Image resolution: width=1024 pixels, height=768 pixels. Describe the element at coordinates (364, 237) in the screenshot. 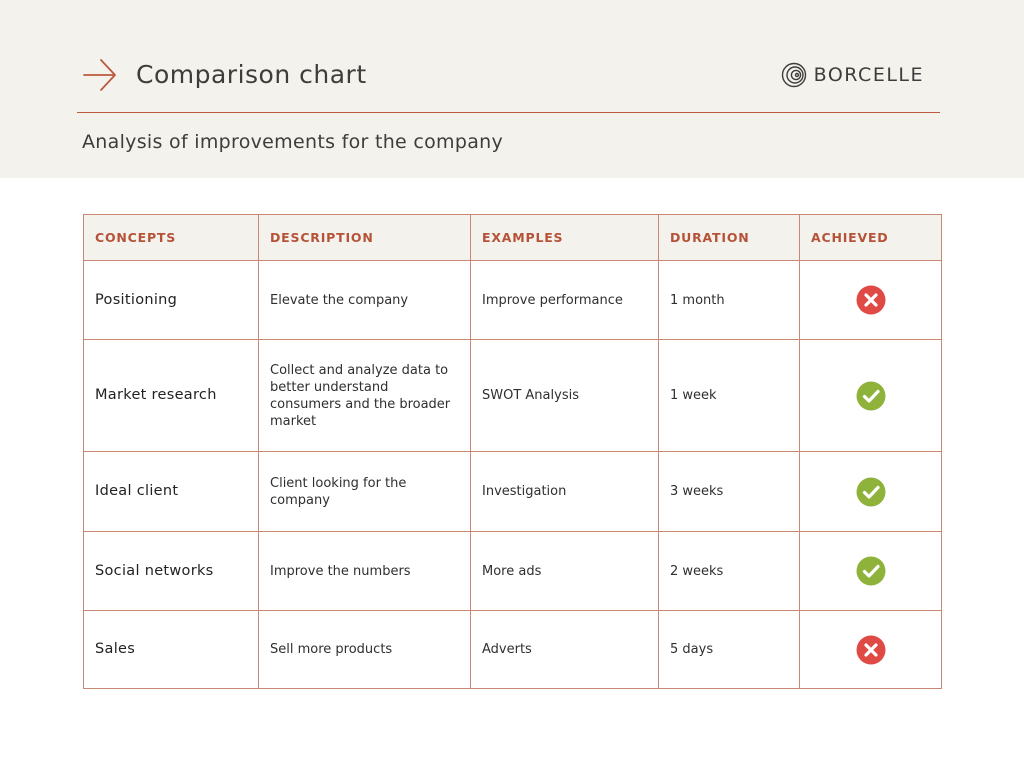

I see `column-header-description: DESCRIPTION` at that location.